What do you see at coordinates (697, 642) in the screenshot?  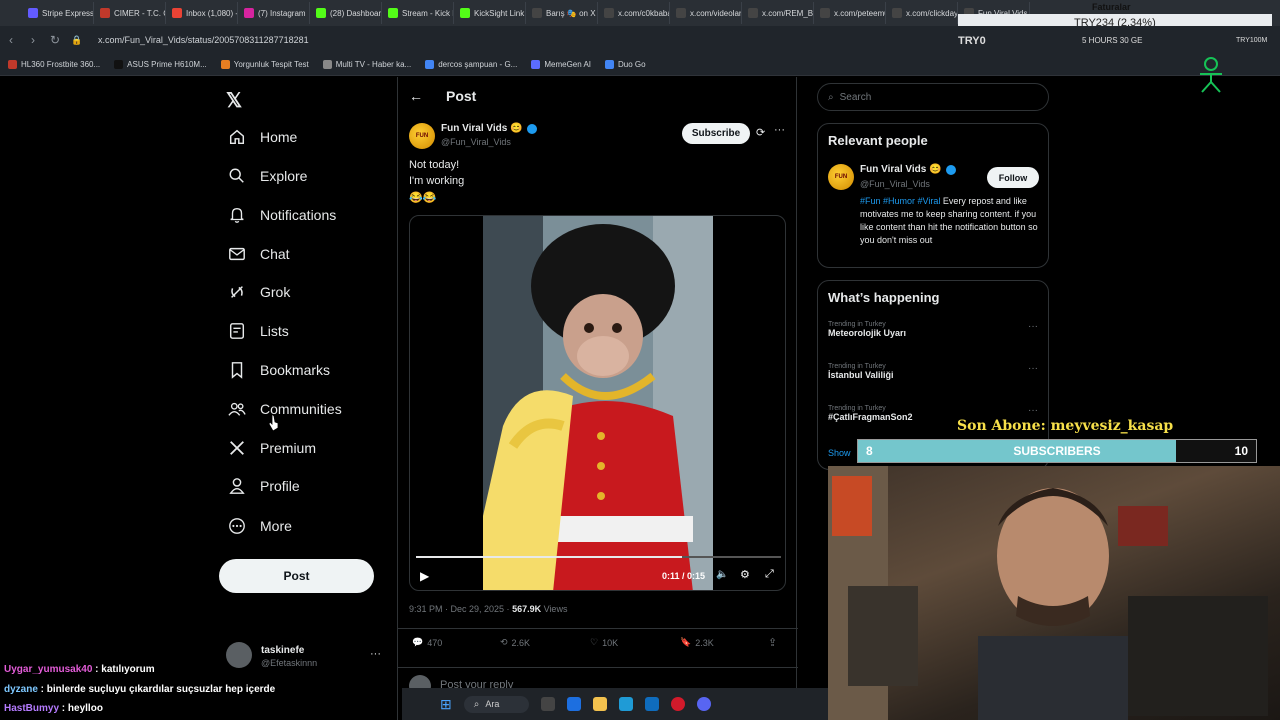 I see `bookmark-button: 🔖 2.3K` at bounding box center [697, 642].